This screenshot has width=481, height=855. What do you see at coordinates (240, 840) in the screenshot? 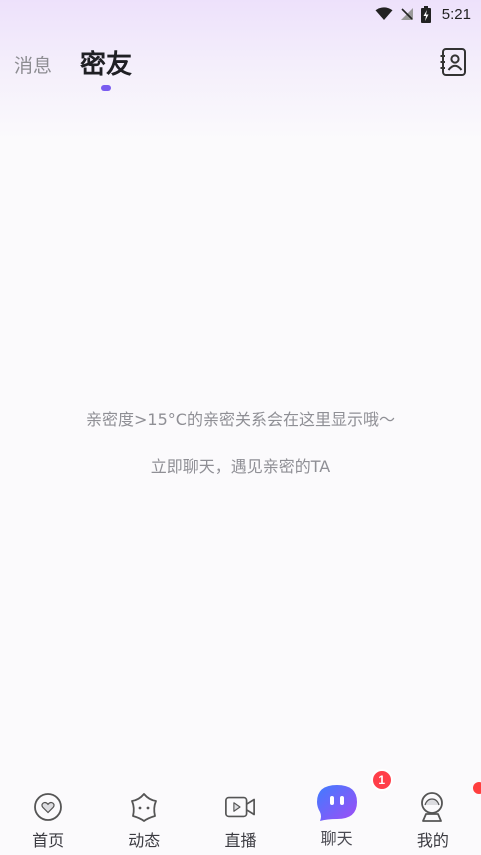
I see `nav-label-live: 直播` at bounding box center [240, 840].